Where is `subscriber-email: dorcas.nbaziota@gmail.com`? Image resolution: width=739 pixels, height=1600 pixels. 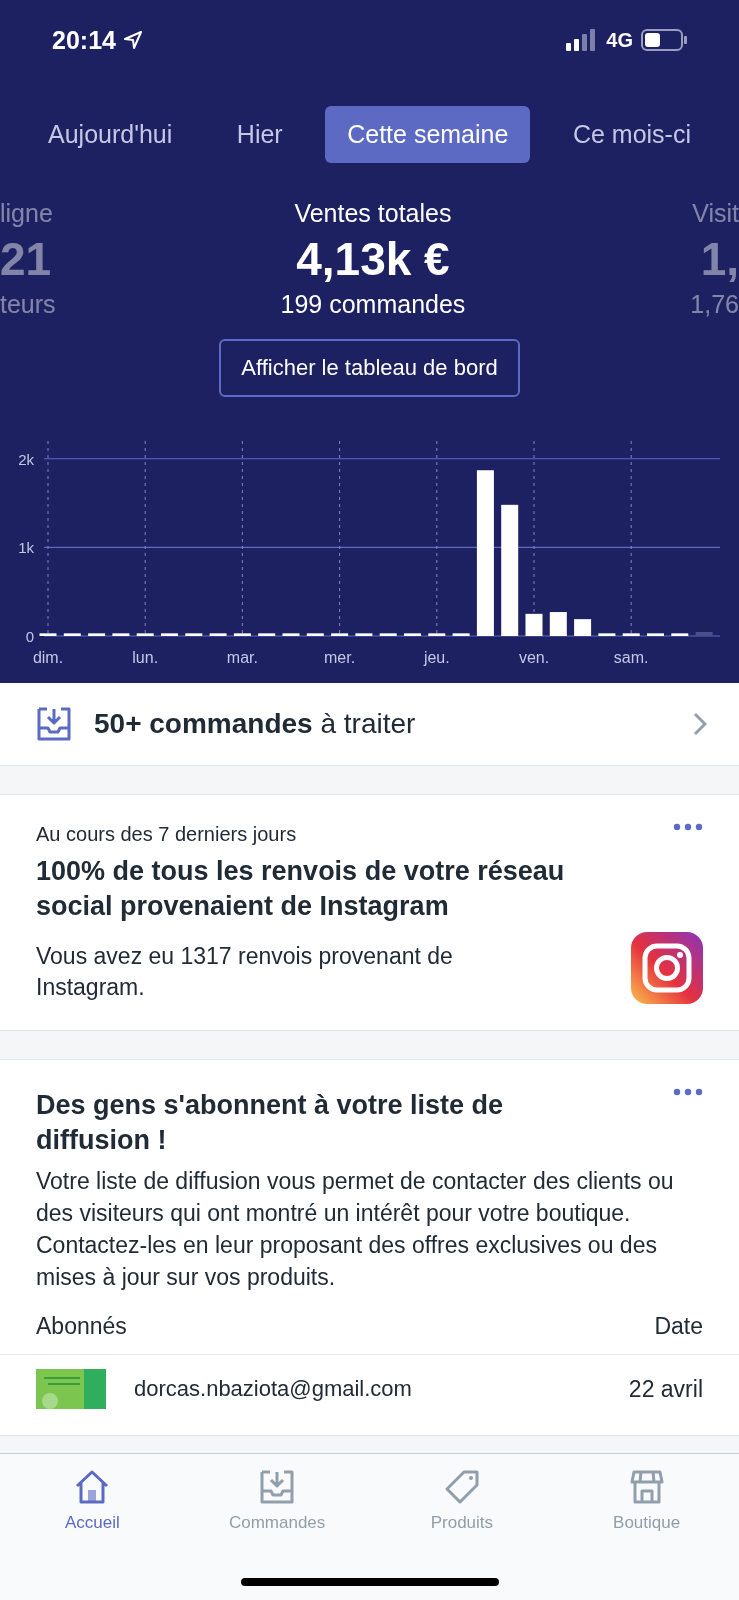 subscriber-email: dorcas.nbaziota@gmail.com is located at coordinates (273, 1389).